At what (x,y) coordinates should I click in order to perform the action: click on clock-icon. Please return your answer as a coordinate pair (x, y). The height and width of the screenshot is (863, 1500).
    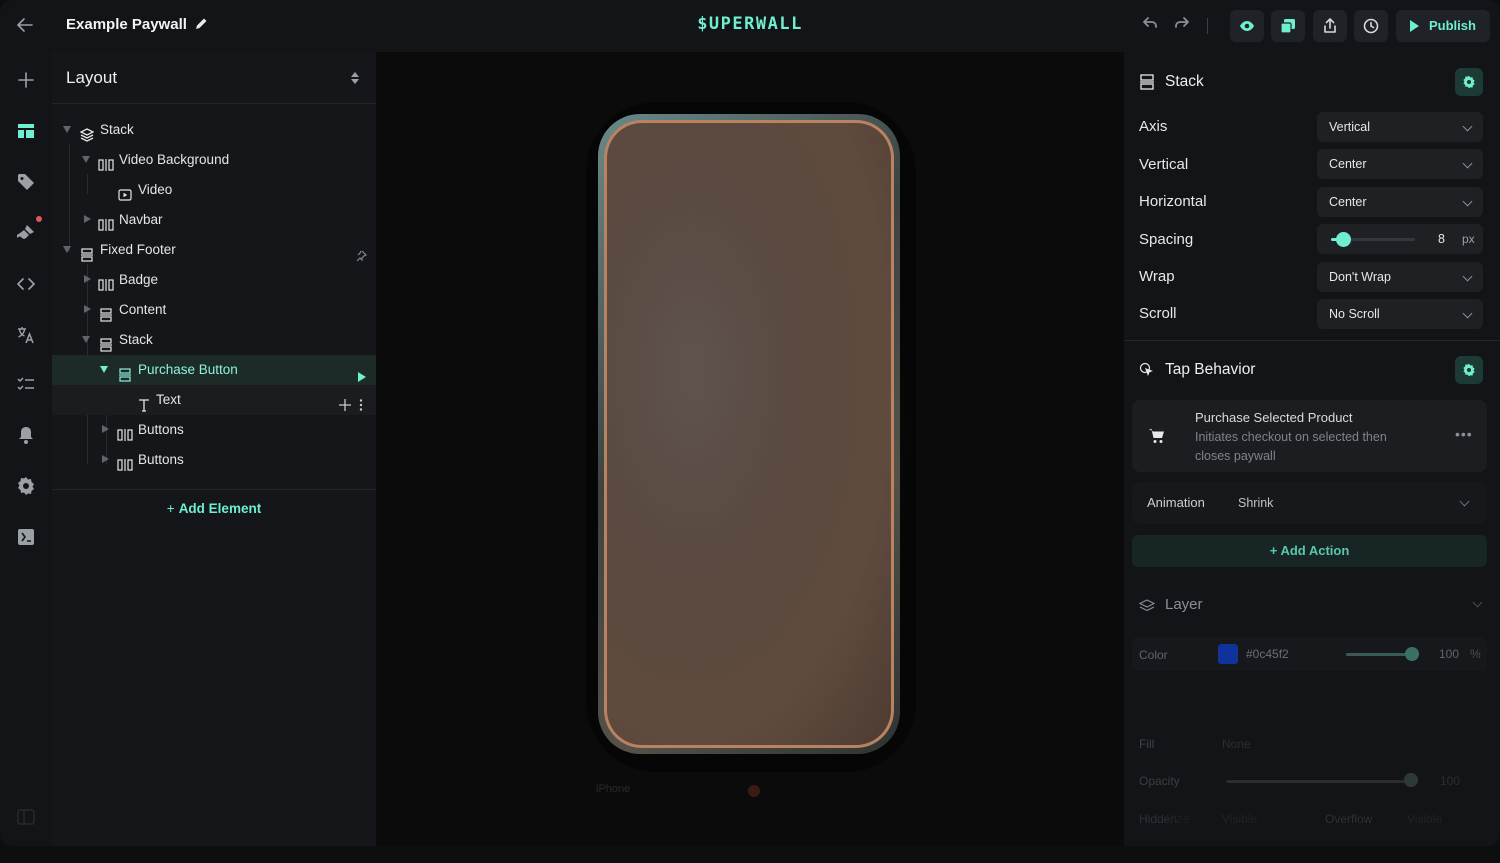
    Looking at the image, I should click on (1371, 26).